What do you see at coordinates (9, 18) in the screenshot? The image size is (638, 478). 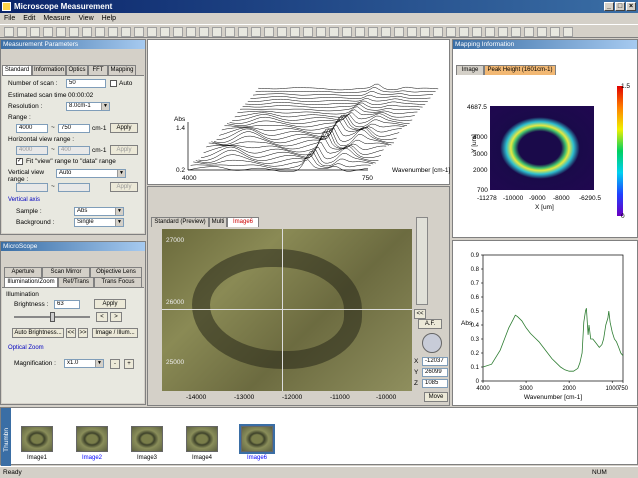 I see `menu-file: File` at bounding box center [9, 18].